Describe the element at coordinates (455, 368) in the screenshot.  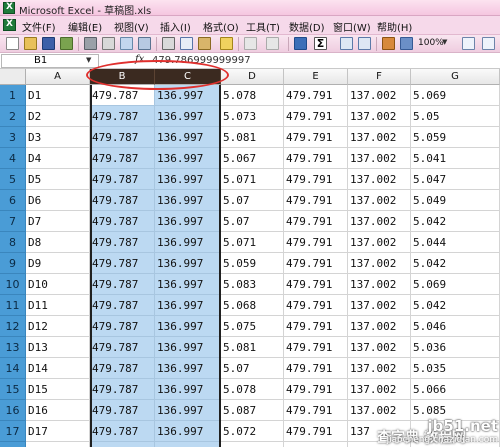
I see `cell-g: 5.035` at that location.